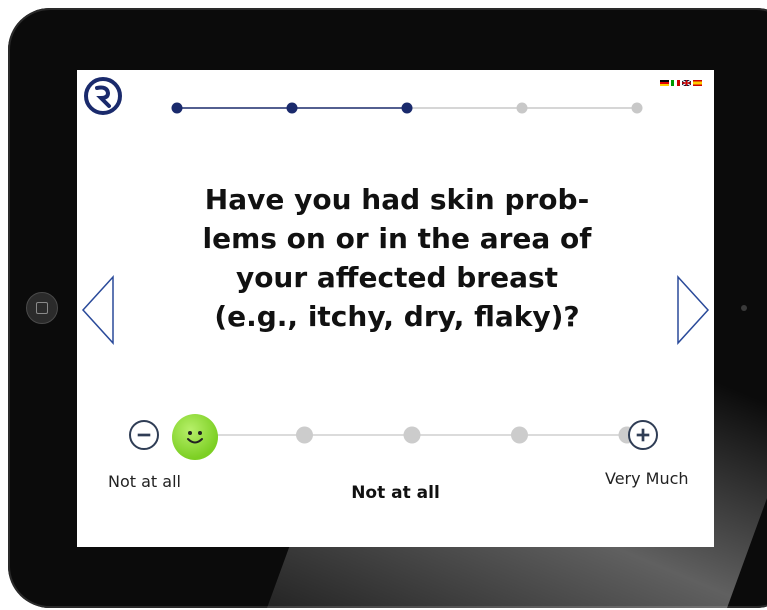  I want to click on language-selector, so click(681, 83).